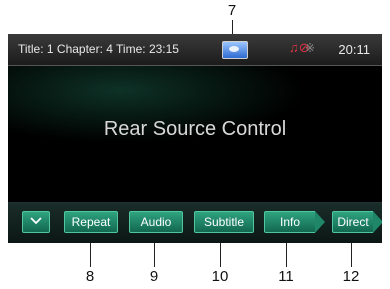 This screenshot has width=390, height=289. What do you see at coordinates (154, 276) in the screenshot?
I see `callout-9: 9` at bounding box center [154, 276].